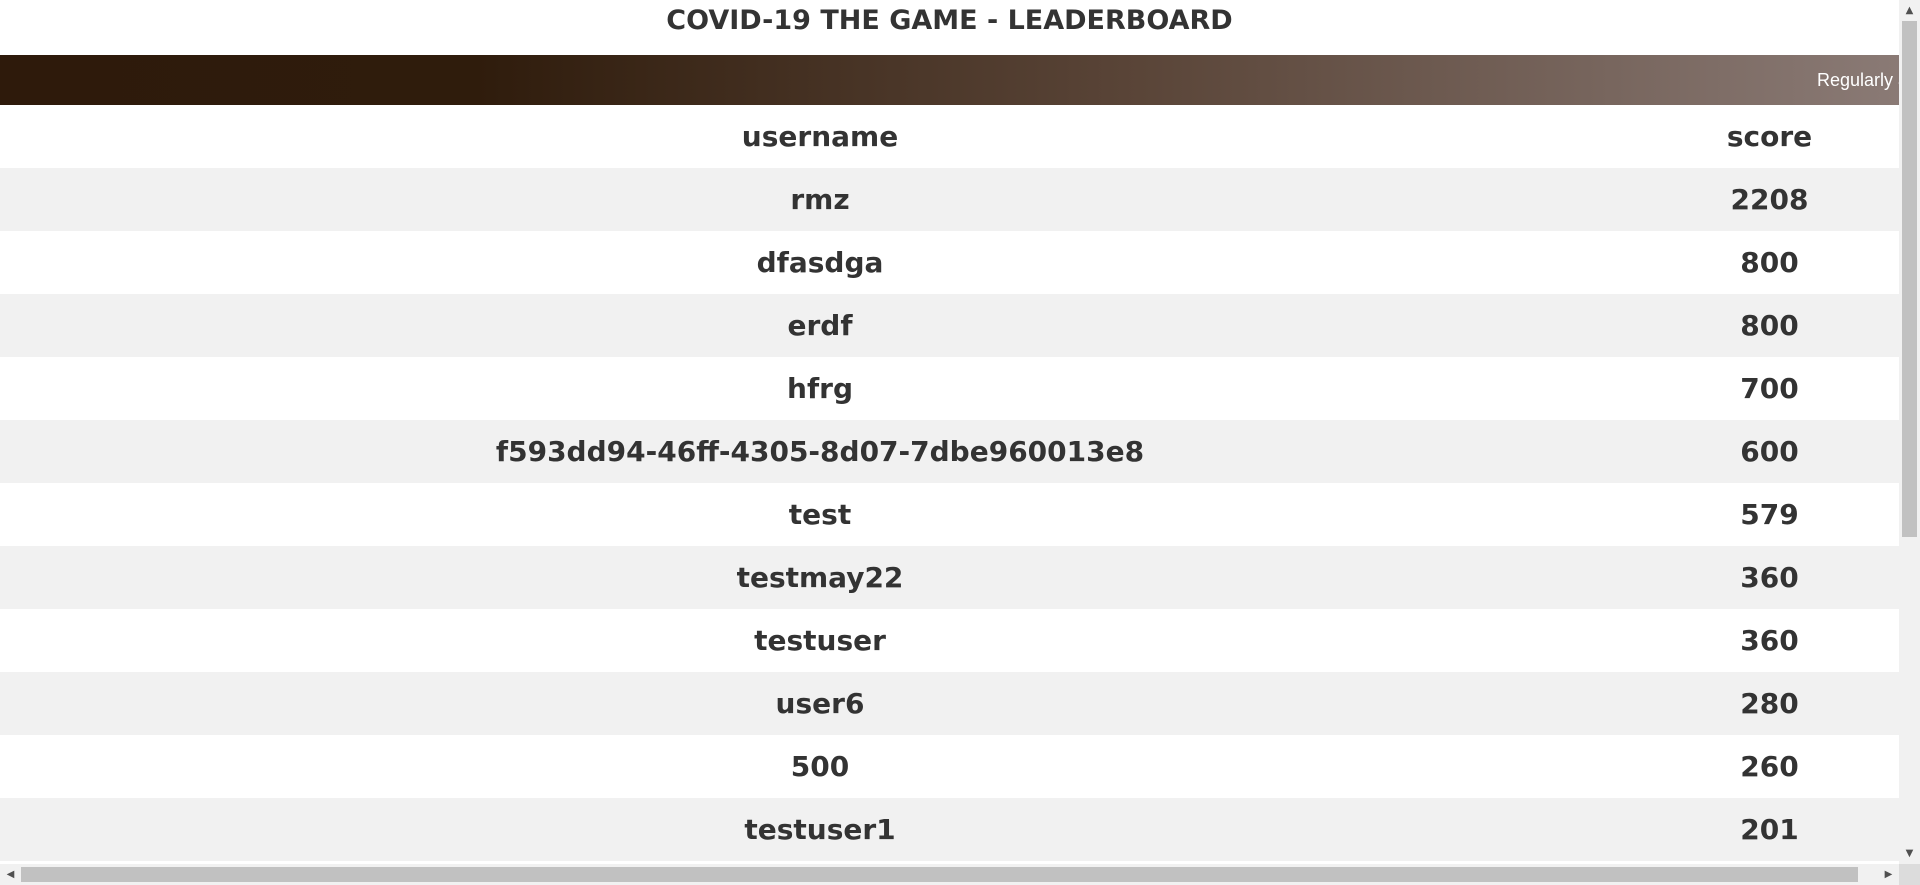 The width and height of the screenshot is (1920, 885). Describe the element at coordinates (1769, 766) in the screenshot. I see `score-cell: 260` at that location.